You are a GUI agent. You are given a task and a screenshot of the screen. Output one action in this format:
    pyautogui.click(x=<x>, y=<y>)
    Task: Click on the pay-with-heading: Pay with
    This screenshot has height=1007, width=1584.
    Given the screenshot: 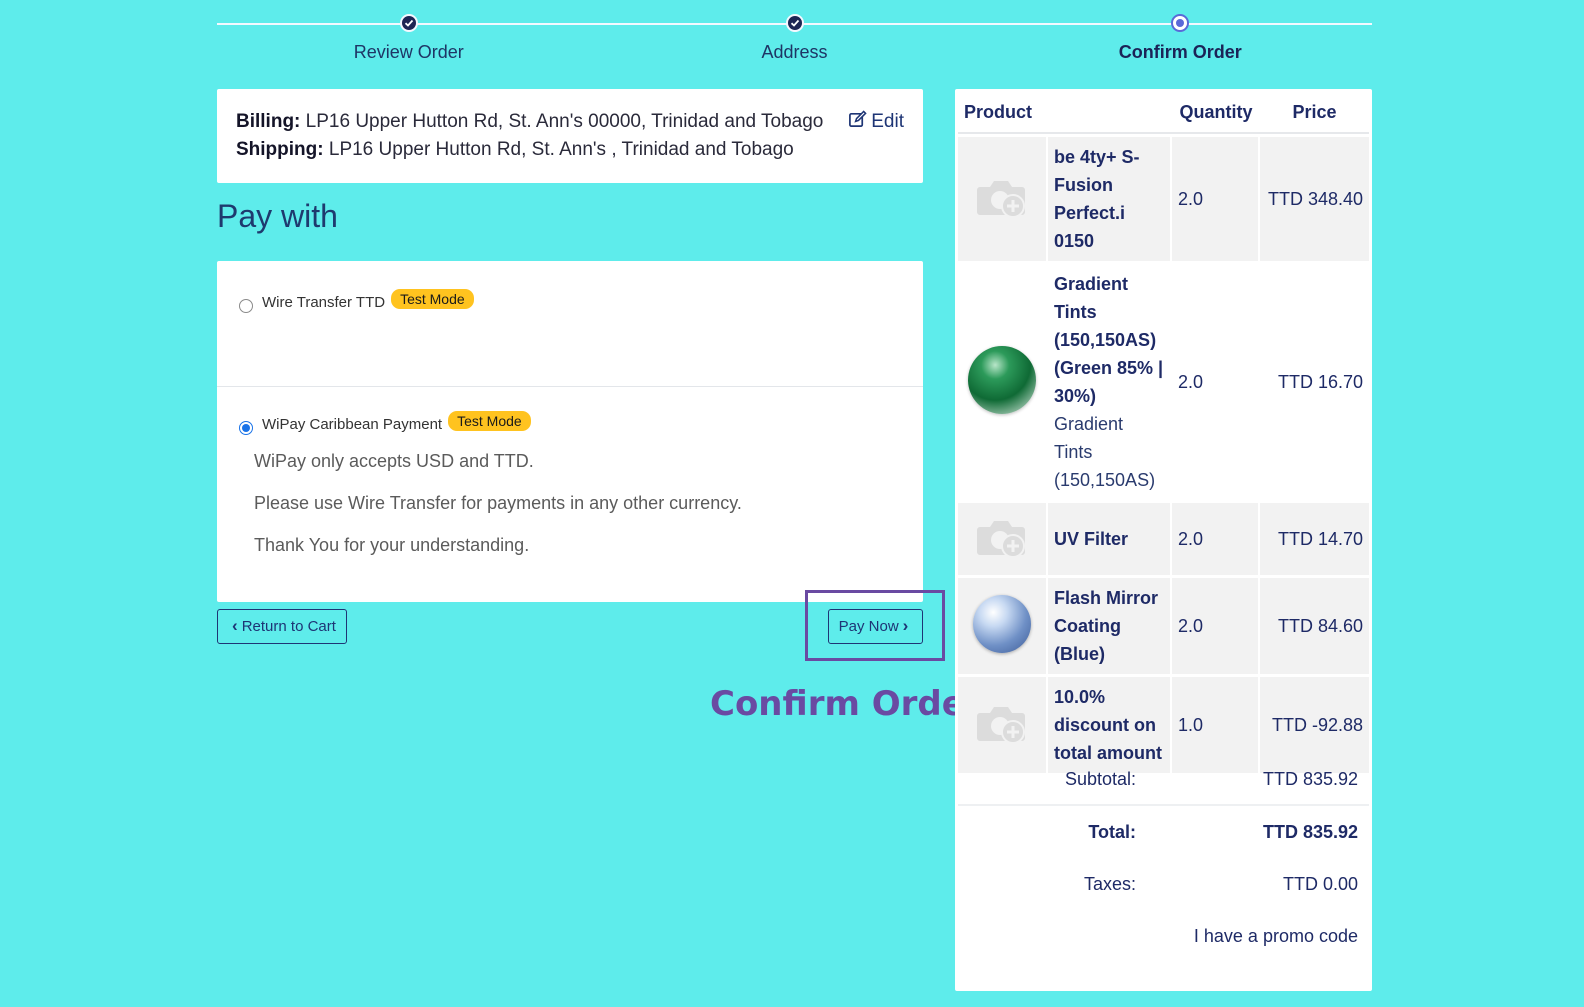 What is the action you would take?
    pyautogui.click(x=277, y=216)
    